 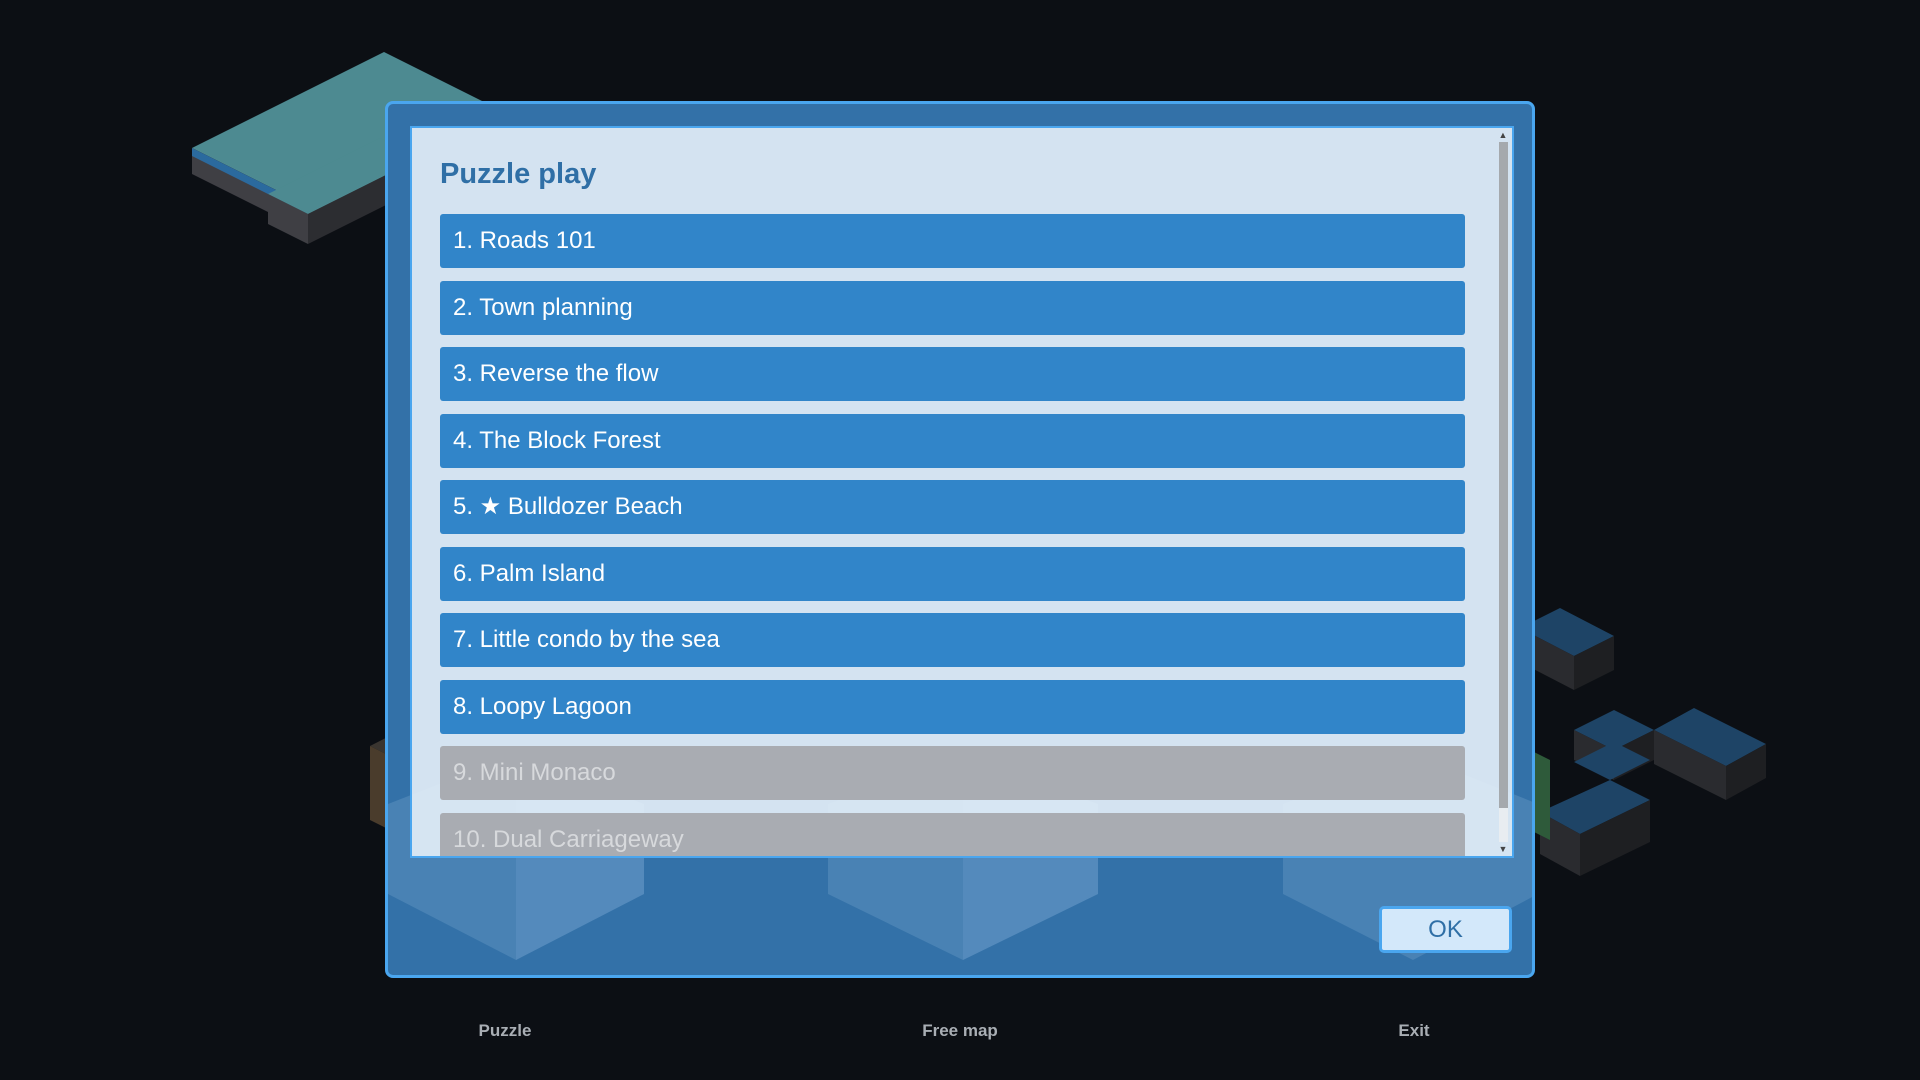 I want to click on level-list-scrollbar: ▲ ▼, so click(x=1503, y=492).